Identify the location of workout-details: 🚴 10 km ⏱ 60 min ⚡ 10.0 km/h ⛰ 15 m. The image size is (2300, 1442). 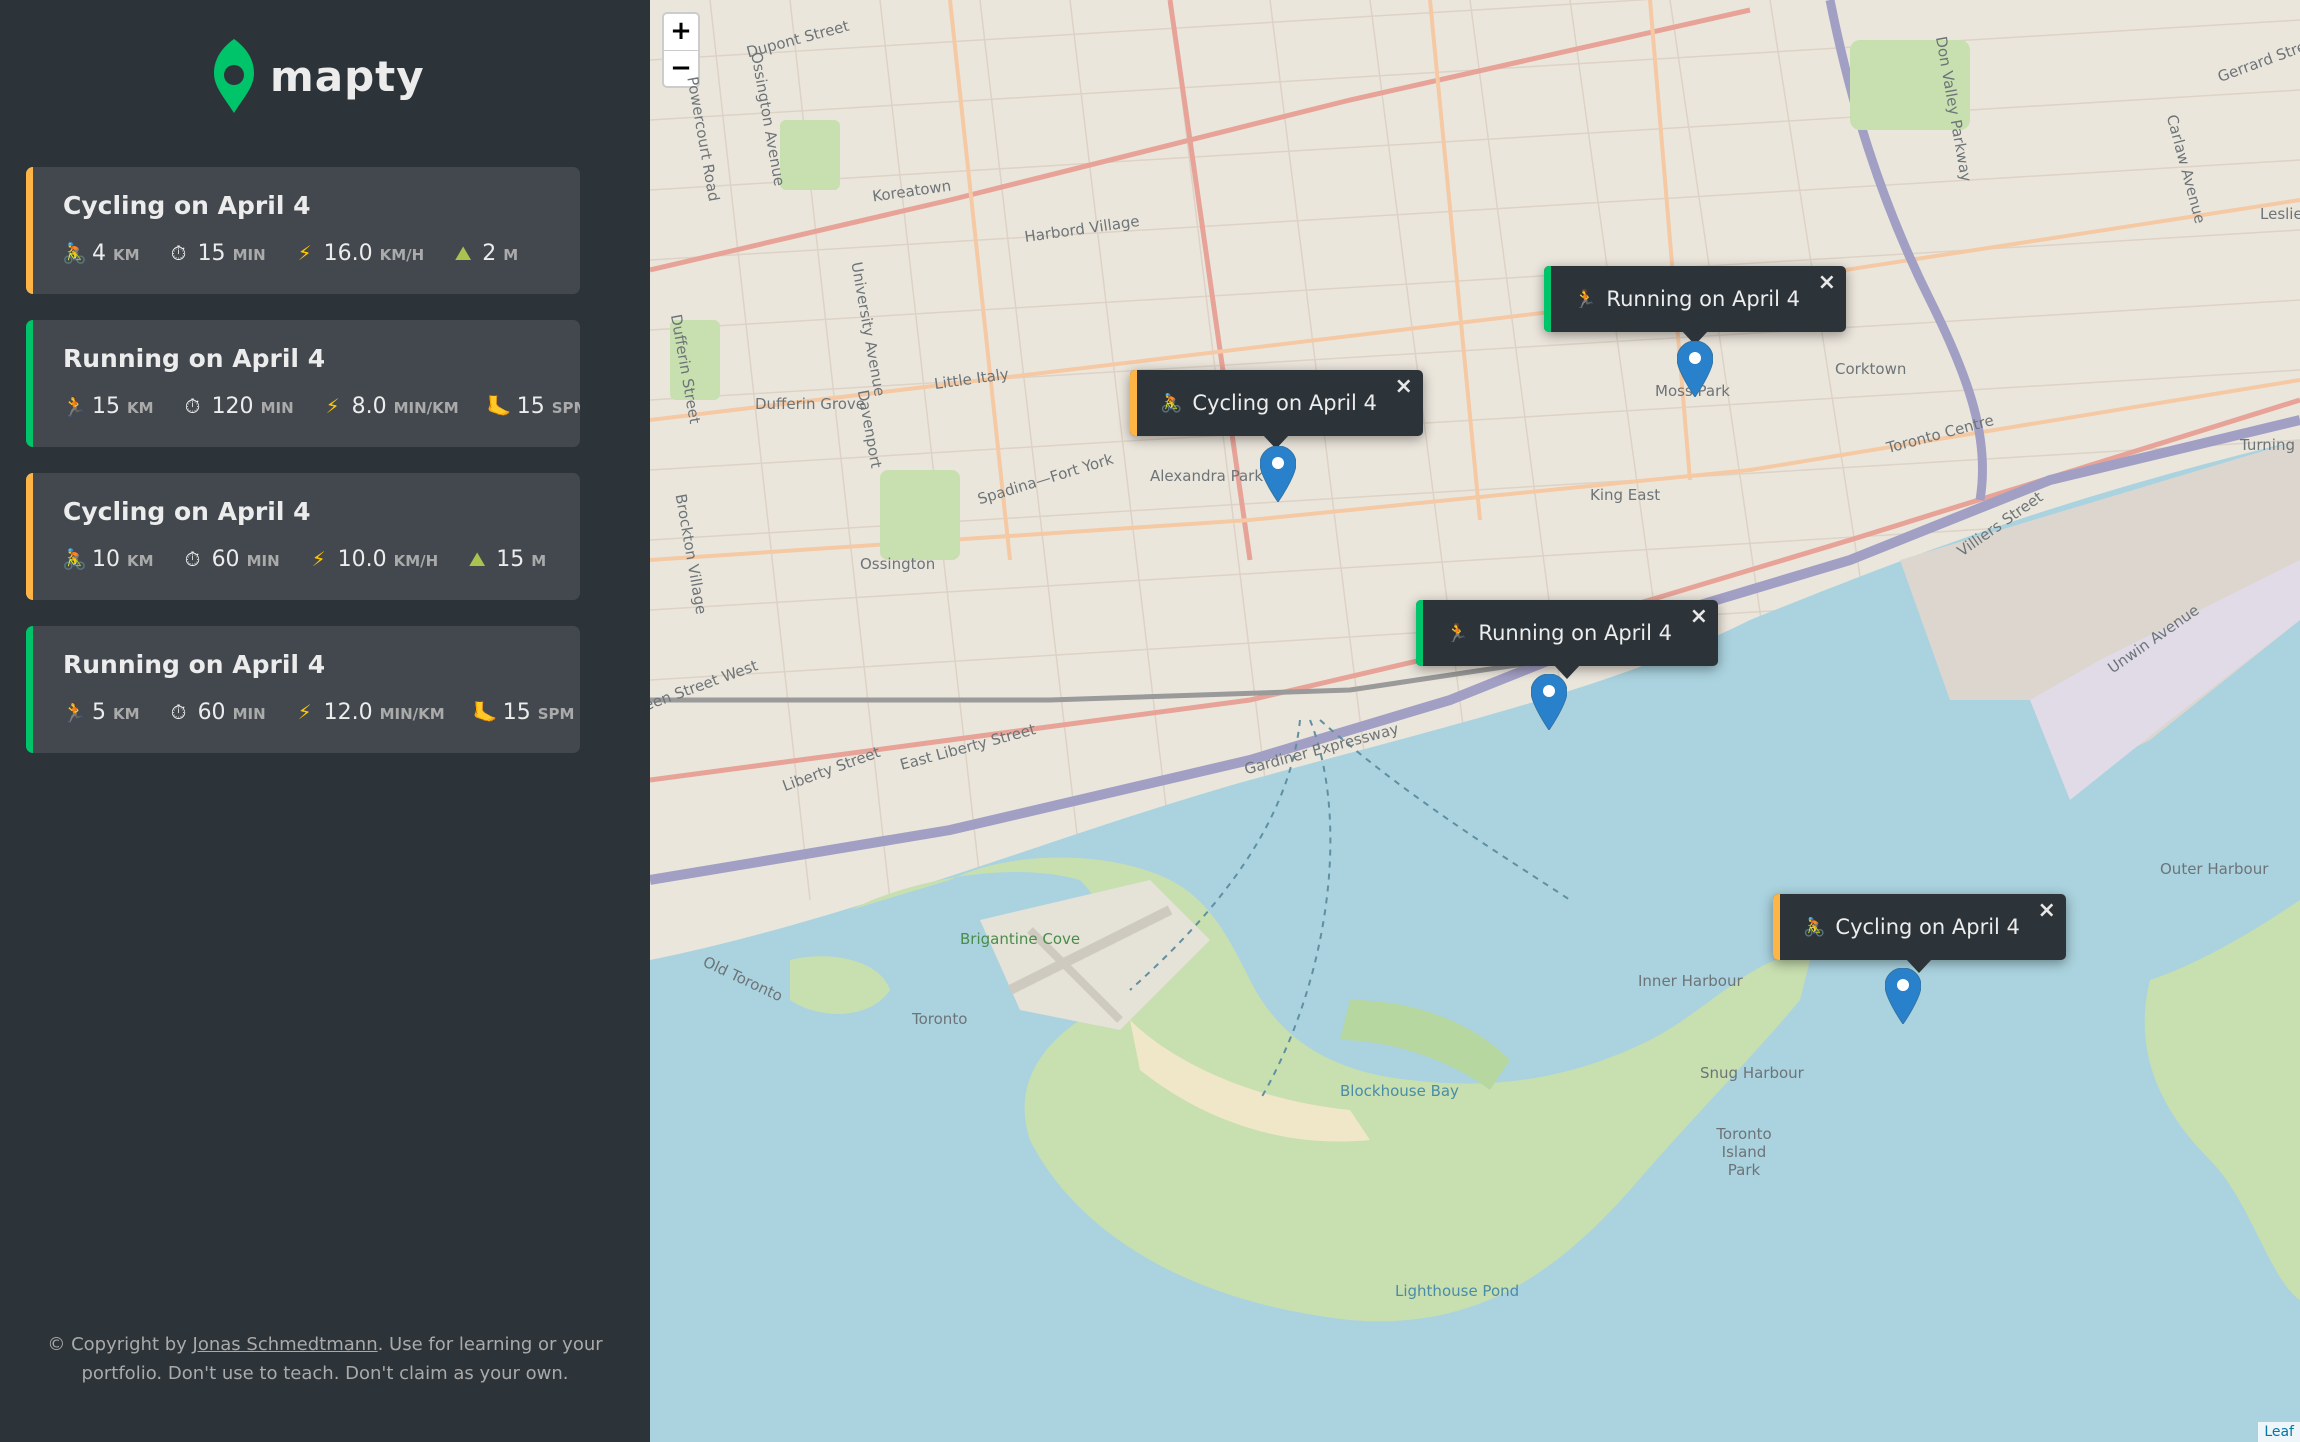
(318, 559).